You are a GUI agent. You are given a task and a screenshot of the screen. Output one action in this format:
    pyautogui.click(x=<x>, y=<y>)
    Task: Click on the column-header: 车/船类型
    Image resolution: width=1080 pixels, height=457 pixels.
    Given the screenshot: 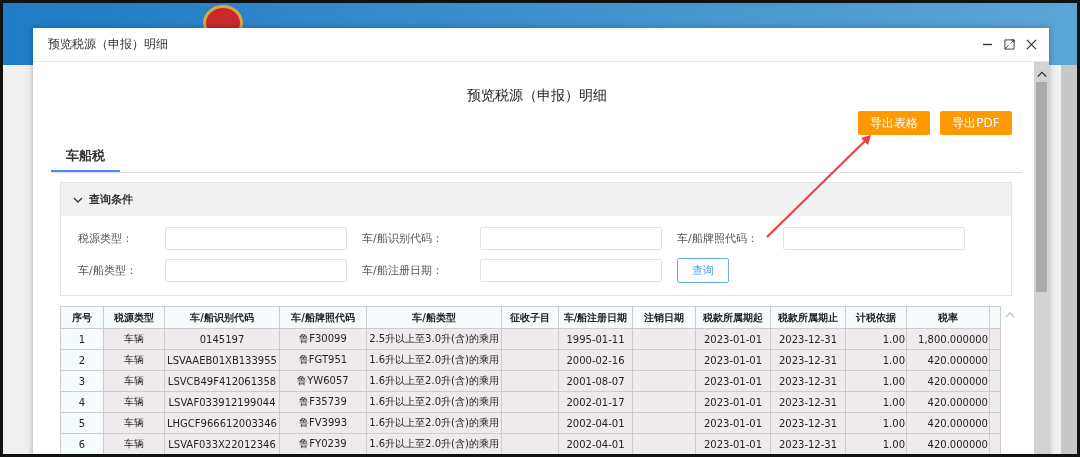 What is the action you would take?
    pyautogui.click(x=434, y=317)
    